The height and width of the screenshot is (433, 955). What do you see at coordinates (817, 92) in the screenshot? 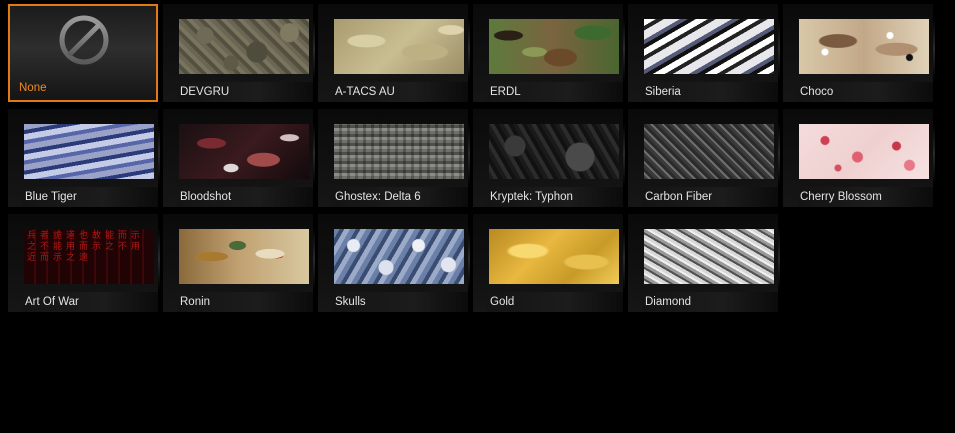
I see `camo-label: Choco` at bounding box center [817, 92].